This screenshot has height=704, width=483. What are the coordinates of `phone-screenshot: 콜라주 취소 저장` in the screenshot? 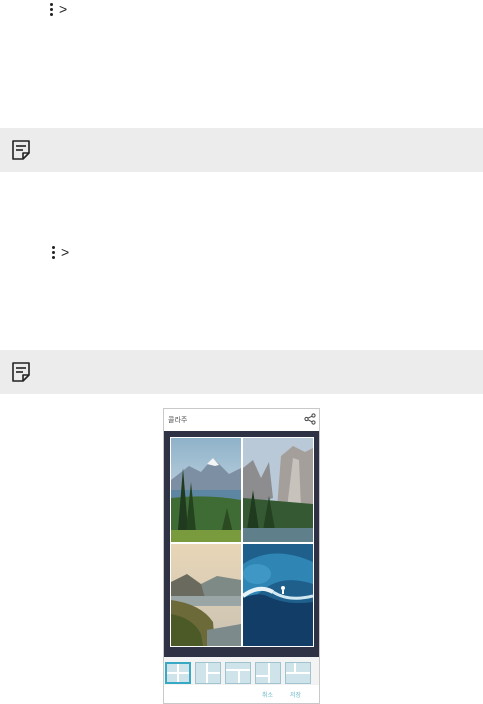 It's located at (241, 556).